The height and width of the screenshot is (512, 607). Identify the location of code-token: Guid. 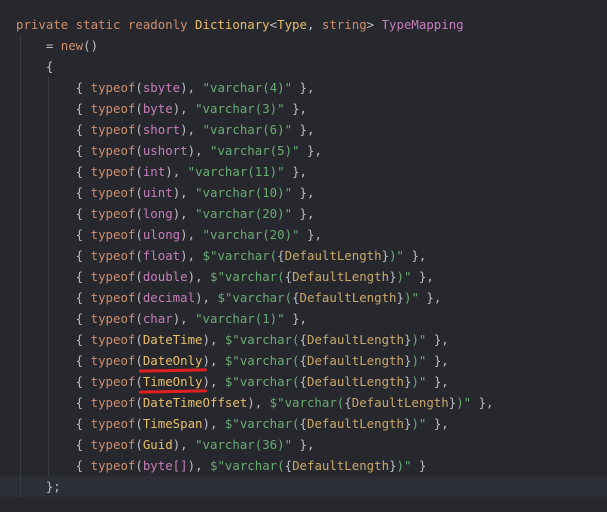
(157, 444).